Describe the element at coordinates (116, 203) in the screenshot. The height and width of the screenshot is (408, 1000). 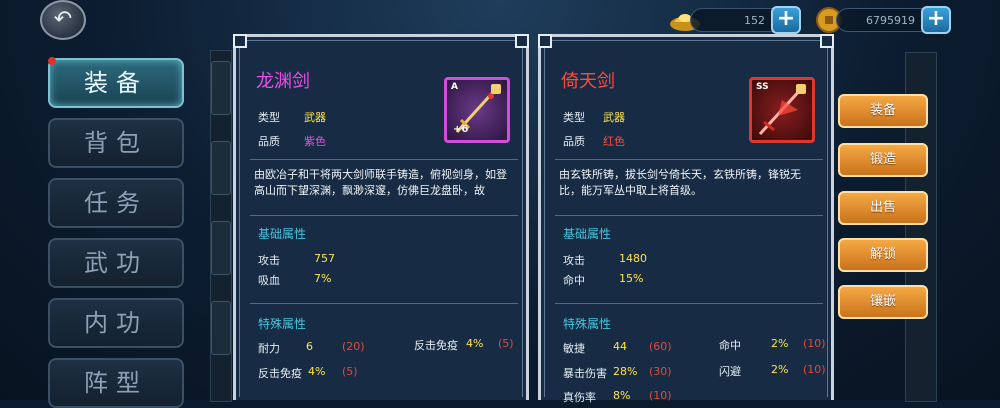
I see `tab-quests: 任务` at that location.